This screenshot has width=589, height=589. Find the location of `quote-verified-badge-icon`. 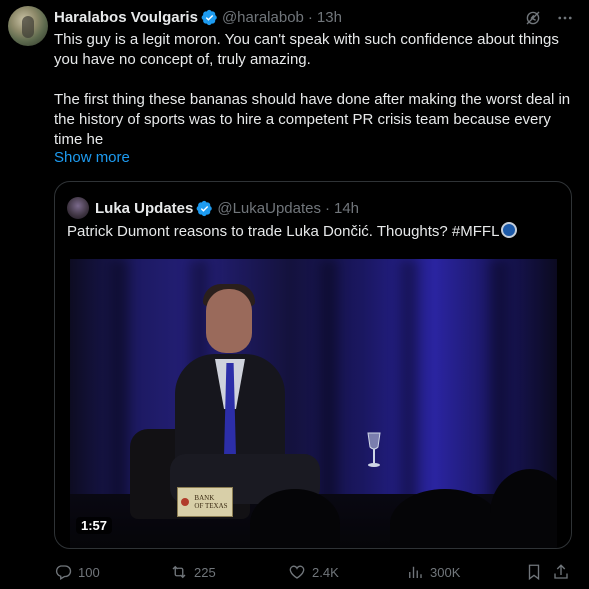

quote-verified-badge-icon is located at coordinates (204, 208).